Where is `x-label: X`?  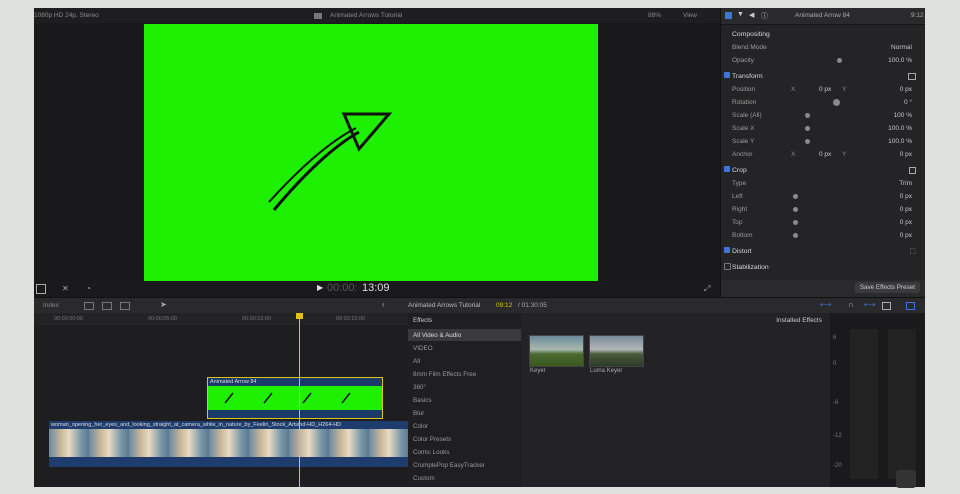 x-label: X is located at coordinates (793, 89).